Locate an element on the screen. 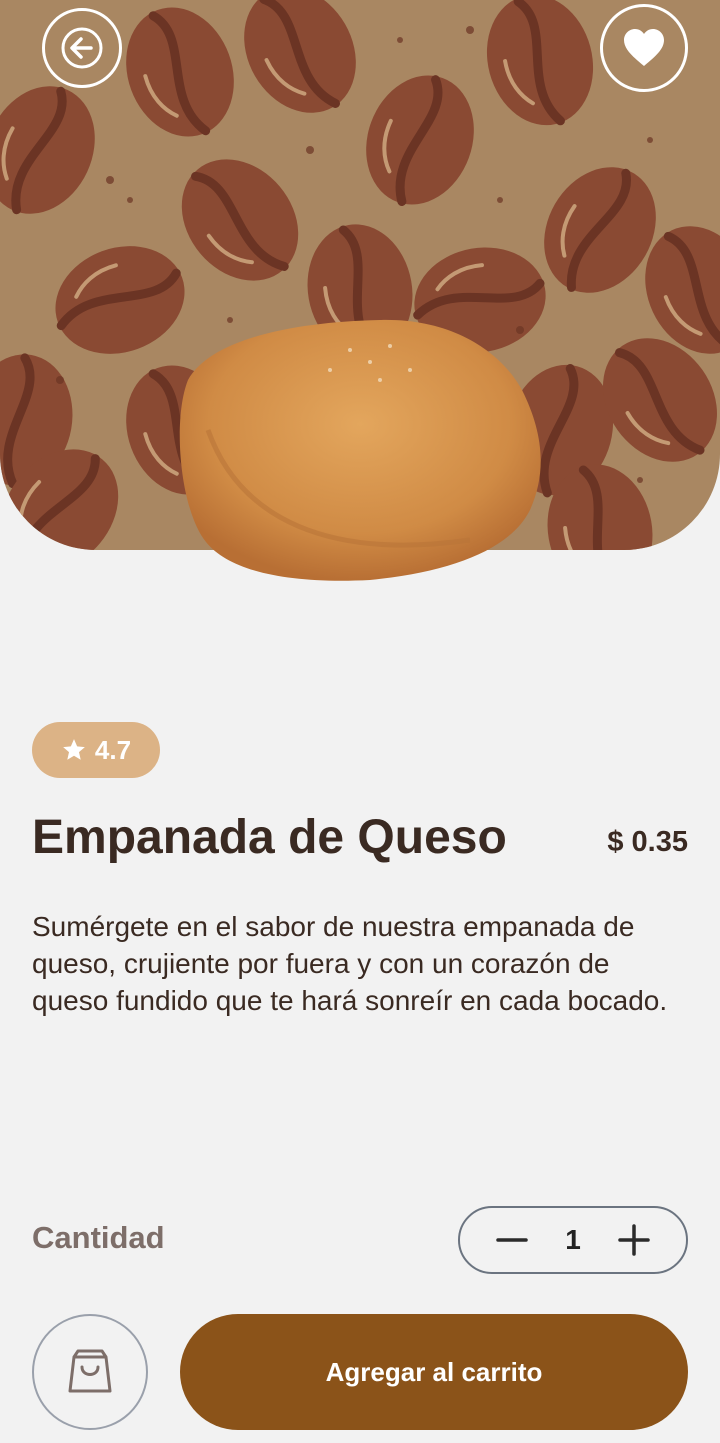 The width and height of the screenshot is (720, 1443). favorite-button is located at coordinates (644, 48).